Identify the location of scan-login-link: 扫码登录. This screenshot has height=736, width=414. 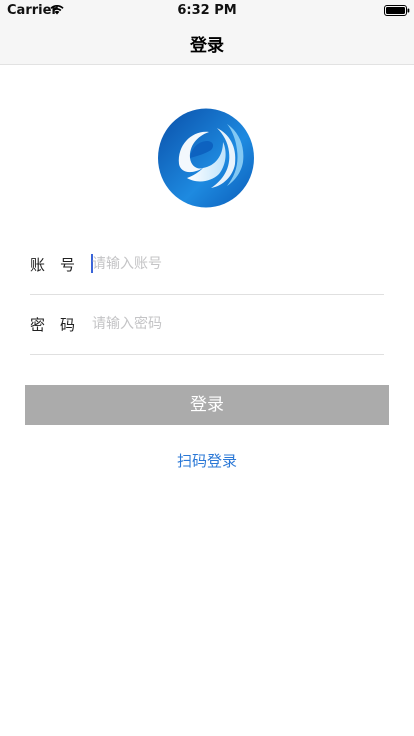
(207, 460).